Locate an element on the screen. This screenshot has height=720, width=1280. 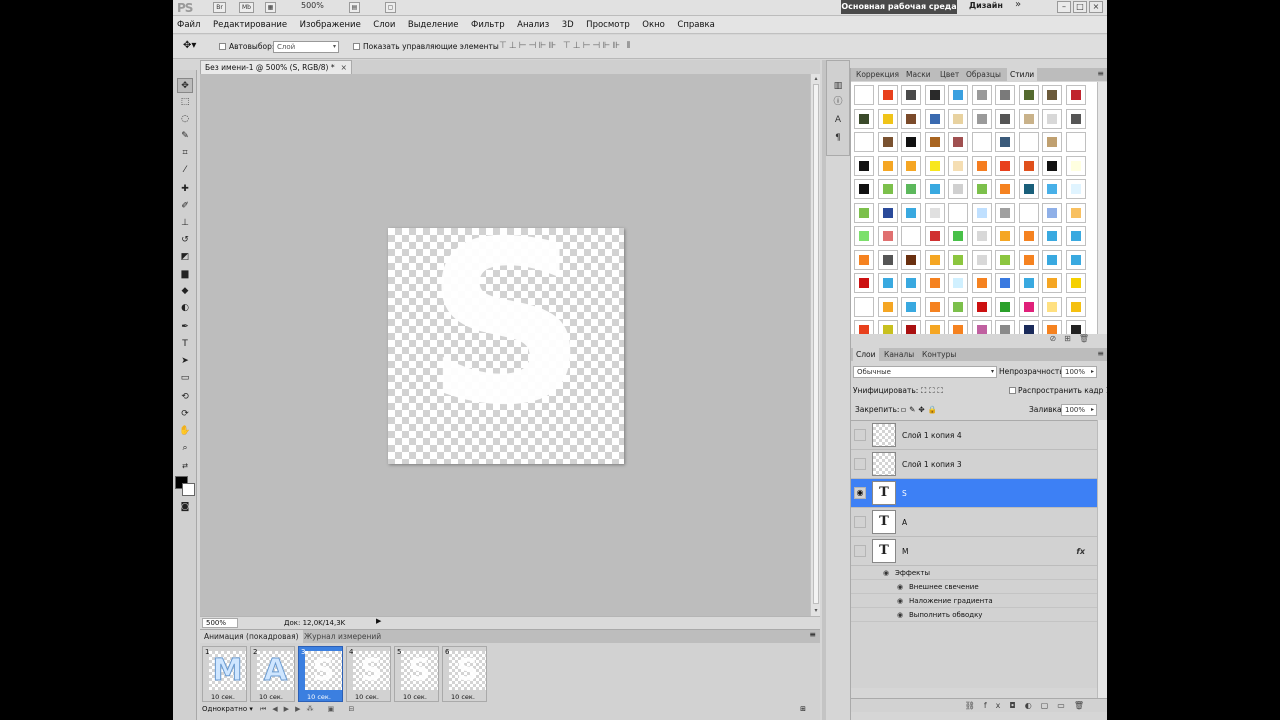
background-color-swatch is located at coordinates (188, 489).